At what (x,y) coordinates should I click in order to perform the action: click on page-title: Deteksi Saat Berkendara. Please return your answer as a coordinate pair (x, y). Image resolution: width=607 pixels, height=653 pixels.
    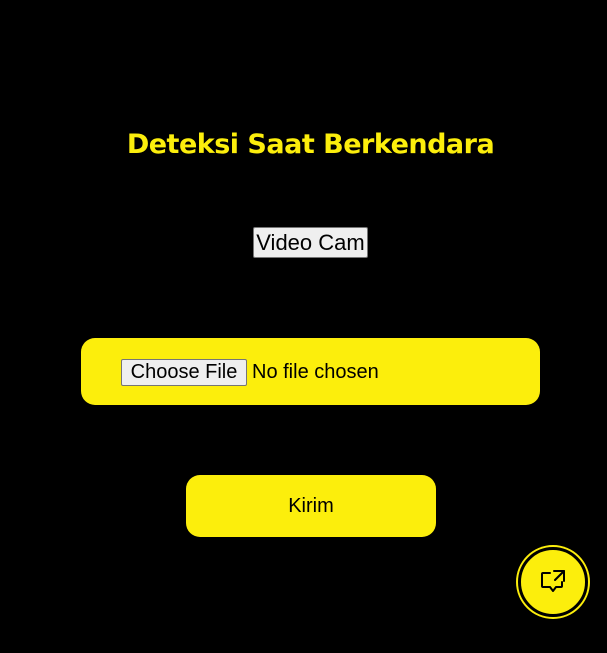
    Looking at the image, I should click on (310, 144).